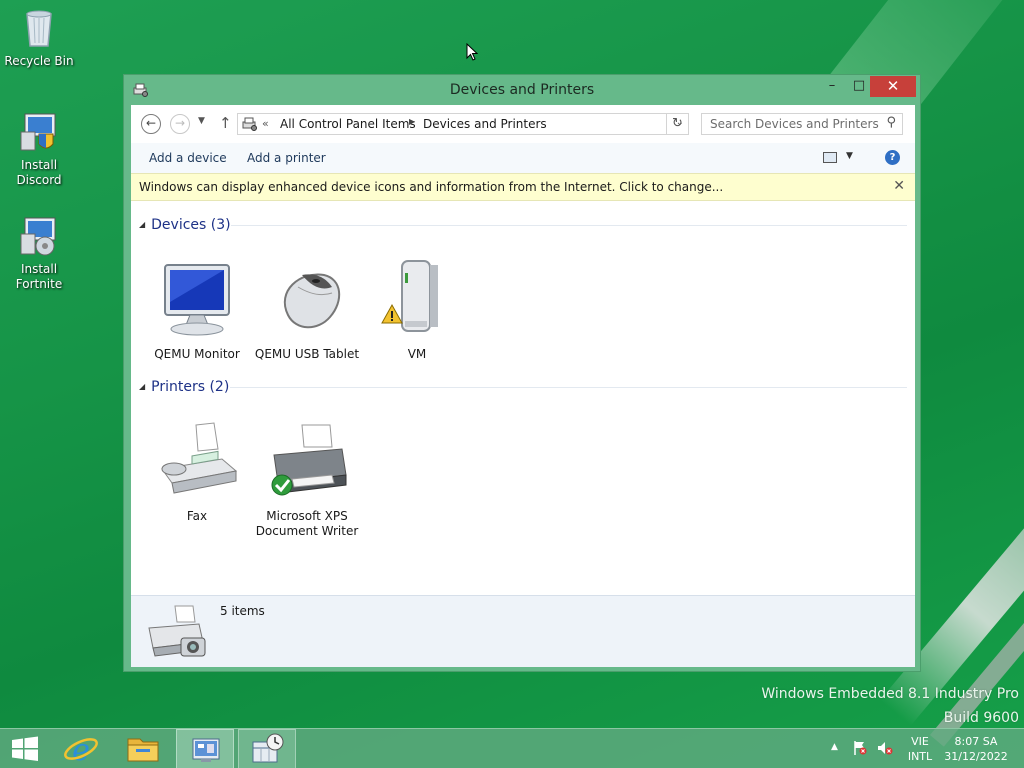 Image resolution: width=1024 pixels, height=768 pixels. What do you see at coordinates (151, 124) in the screenshot?
I see `back-button: ←` at bounding box center [151, 124].